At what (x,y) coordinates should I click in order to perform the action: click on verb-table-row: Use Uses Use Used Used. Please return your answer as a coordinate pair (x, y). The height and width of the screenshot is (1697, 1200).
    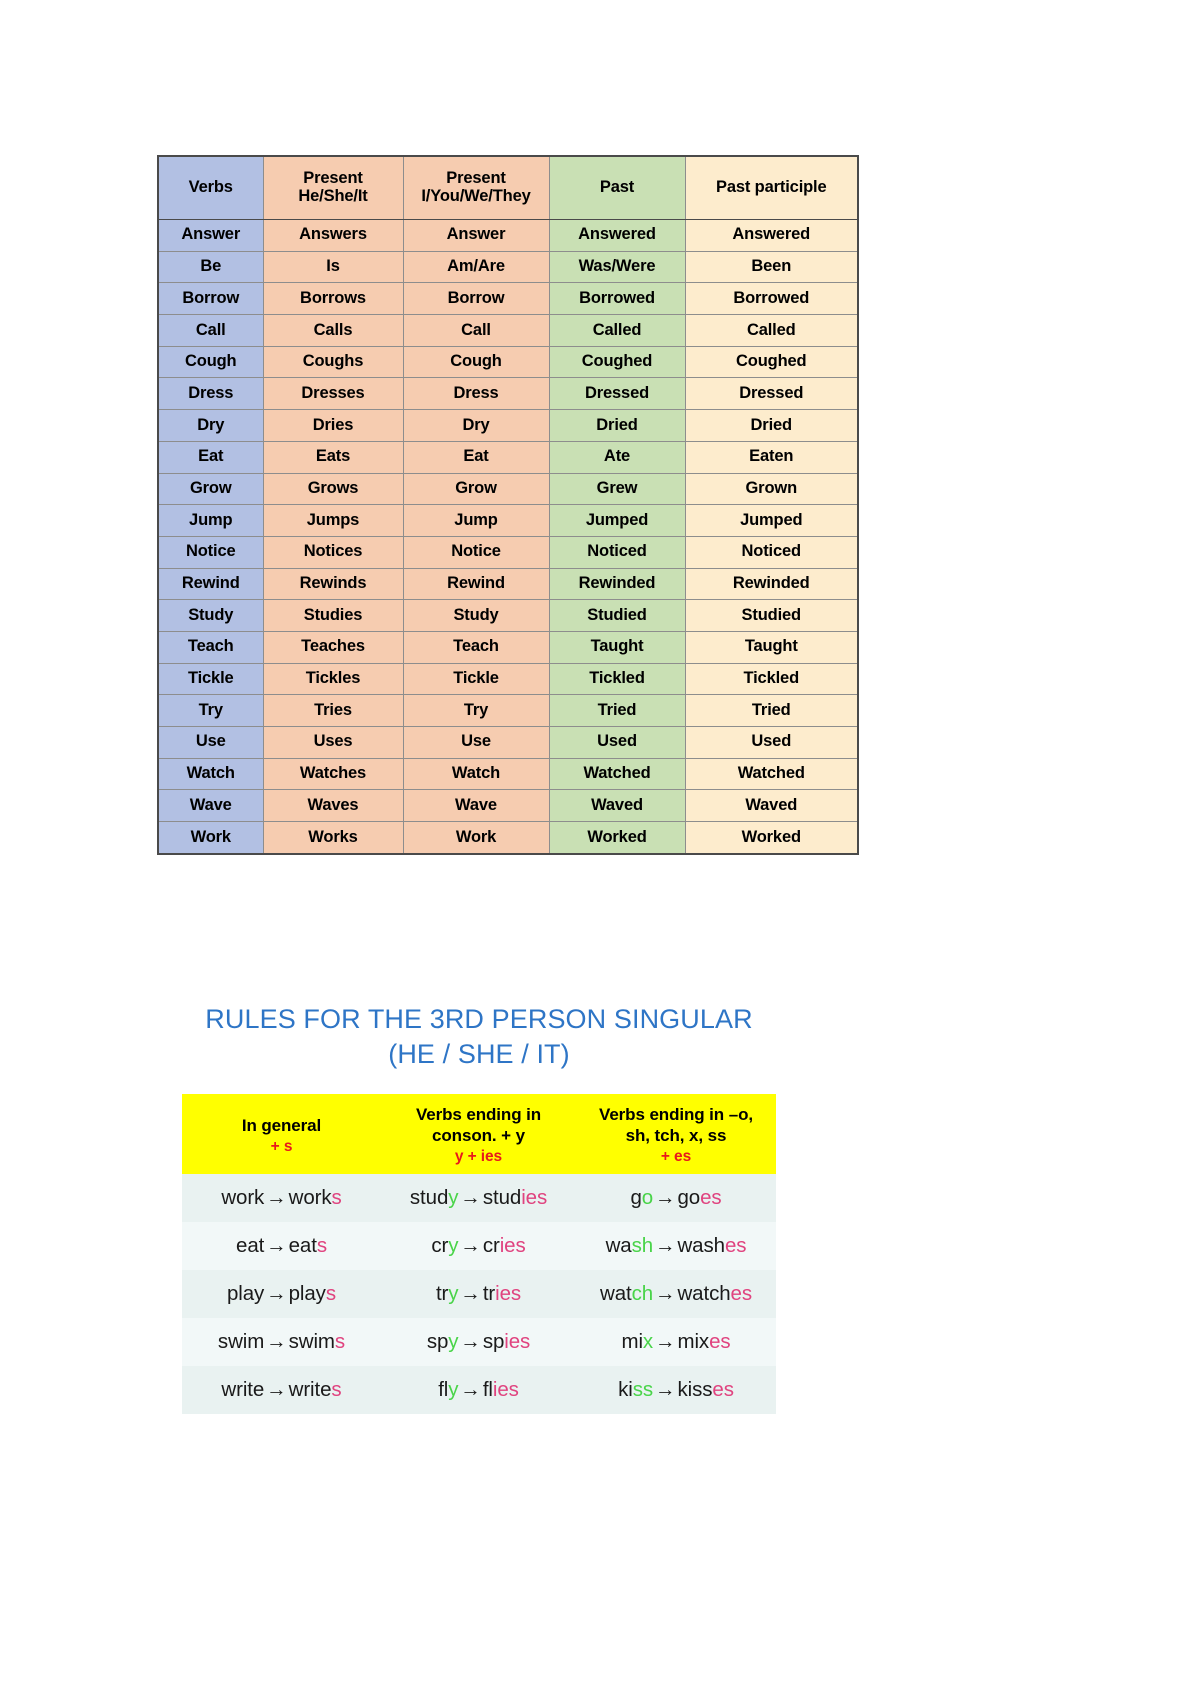
    Looking at the image, I should click on (508, 742).